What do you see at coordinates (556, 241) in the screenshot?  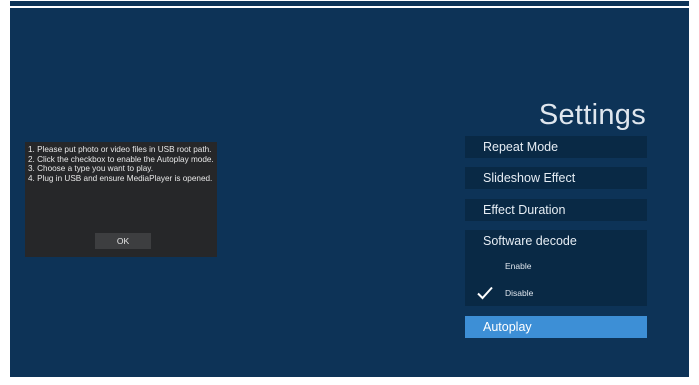 I see `menu-item-software-decode: Software decode` at bounding box center [556, 241].